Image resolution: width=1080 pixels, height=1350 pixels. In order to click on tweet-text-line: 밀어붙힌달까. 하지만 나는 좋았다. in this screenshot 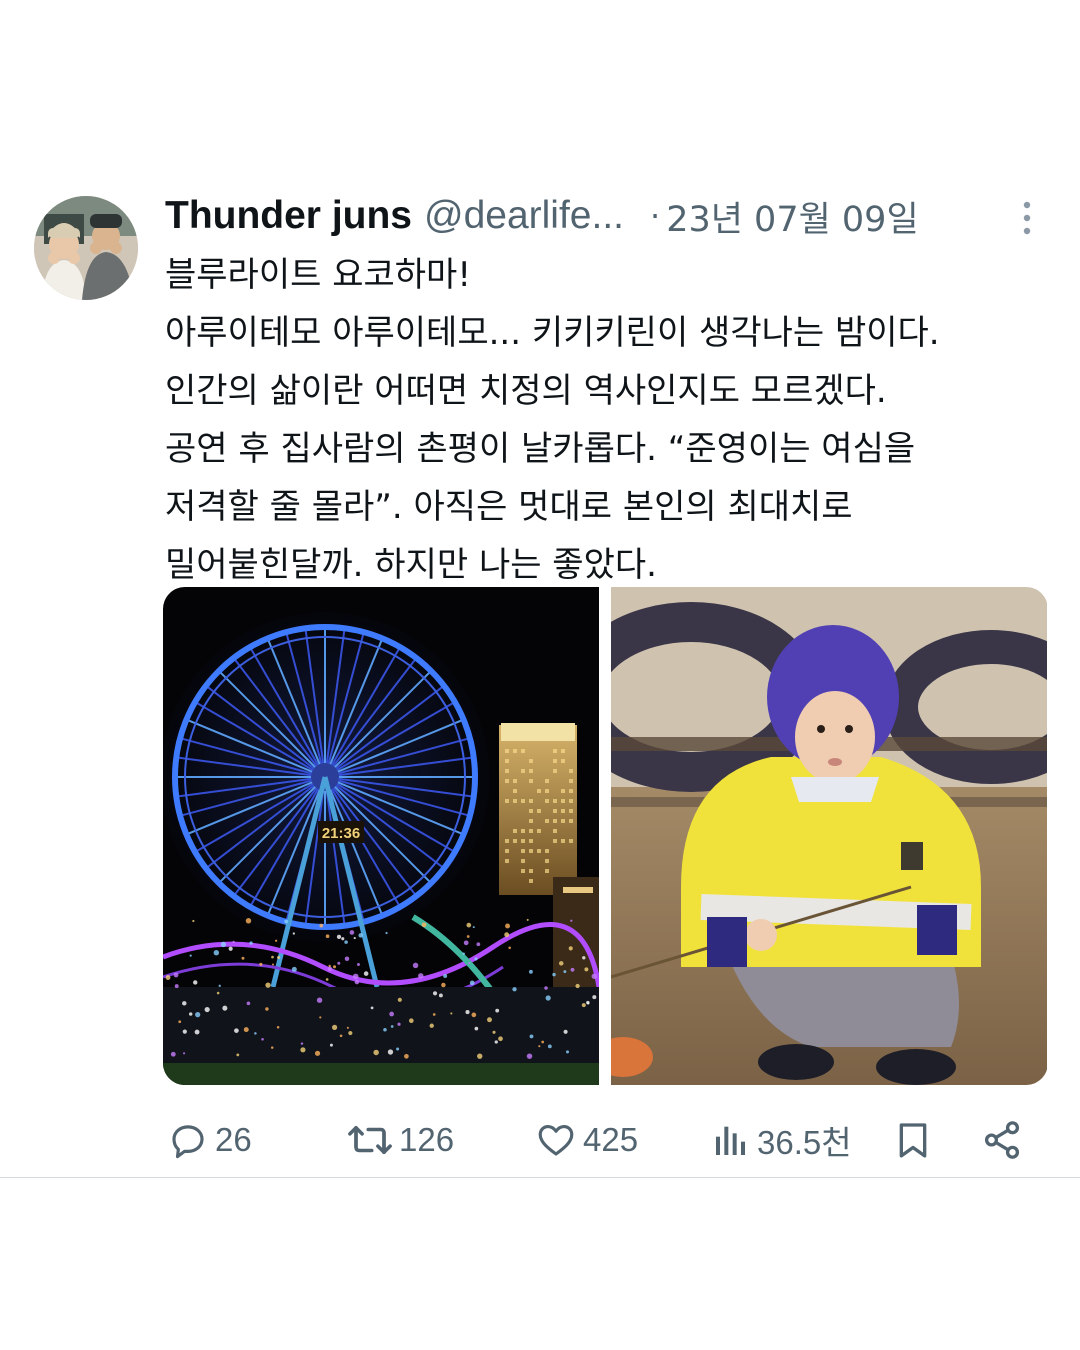, I will do `click(607, 565)`.